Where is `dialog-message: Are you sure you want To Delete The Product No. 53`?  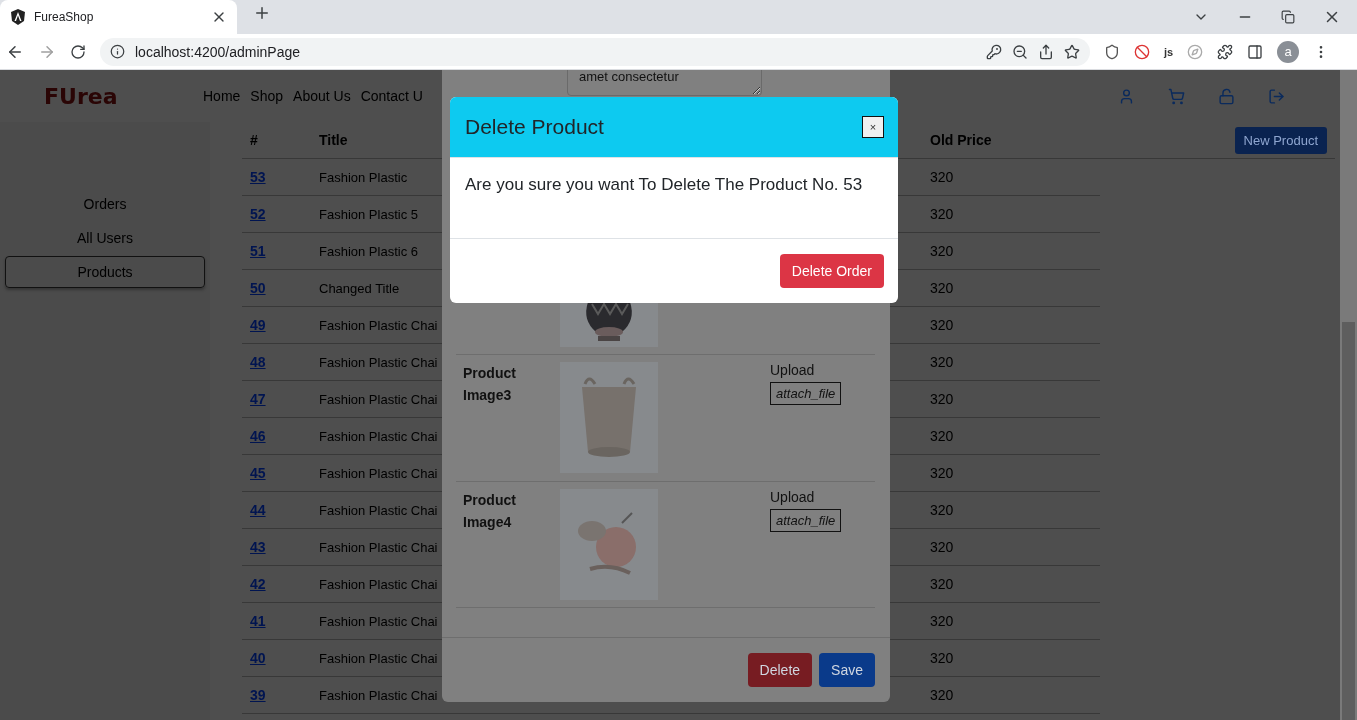
dialog-message: Are you sure you want To Delete The Product No. 53 is located at coordinates (664, 184).